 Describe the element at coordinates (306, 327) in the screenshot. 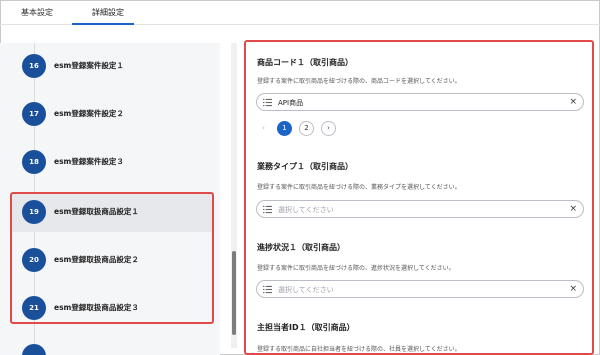

I see `section-title-main-staff-id: 主担当者ID１（取引商品）` at that location.